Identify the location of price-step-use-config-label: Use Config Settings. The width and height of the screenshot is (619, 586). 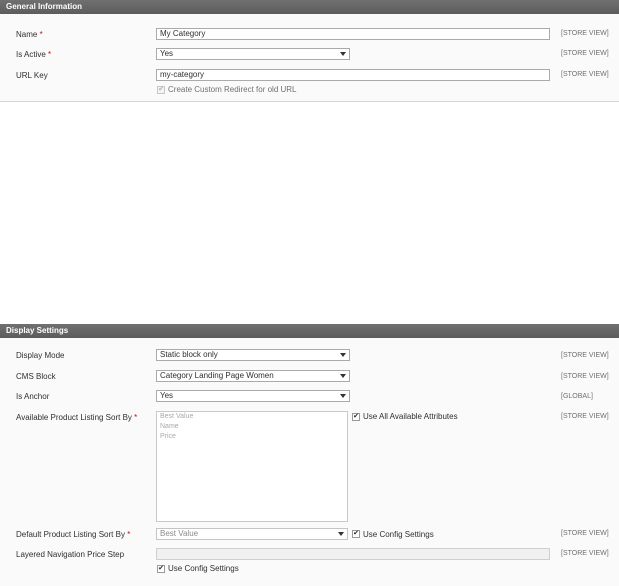
(203, 568).